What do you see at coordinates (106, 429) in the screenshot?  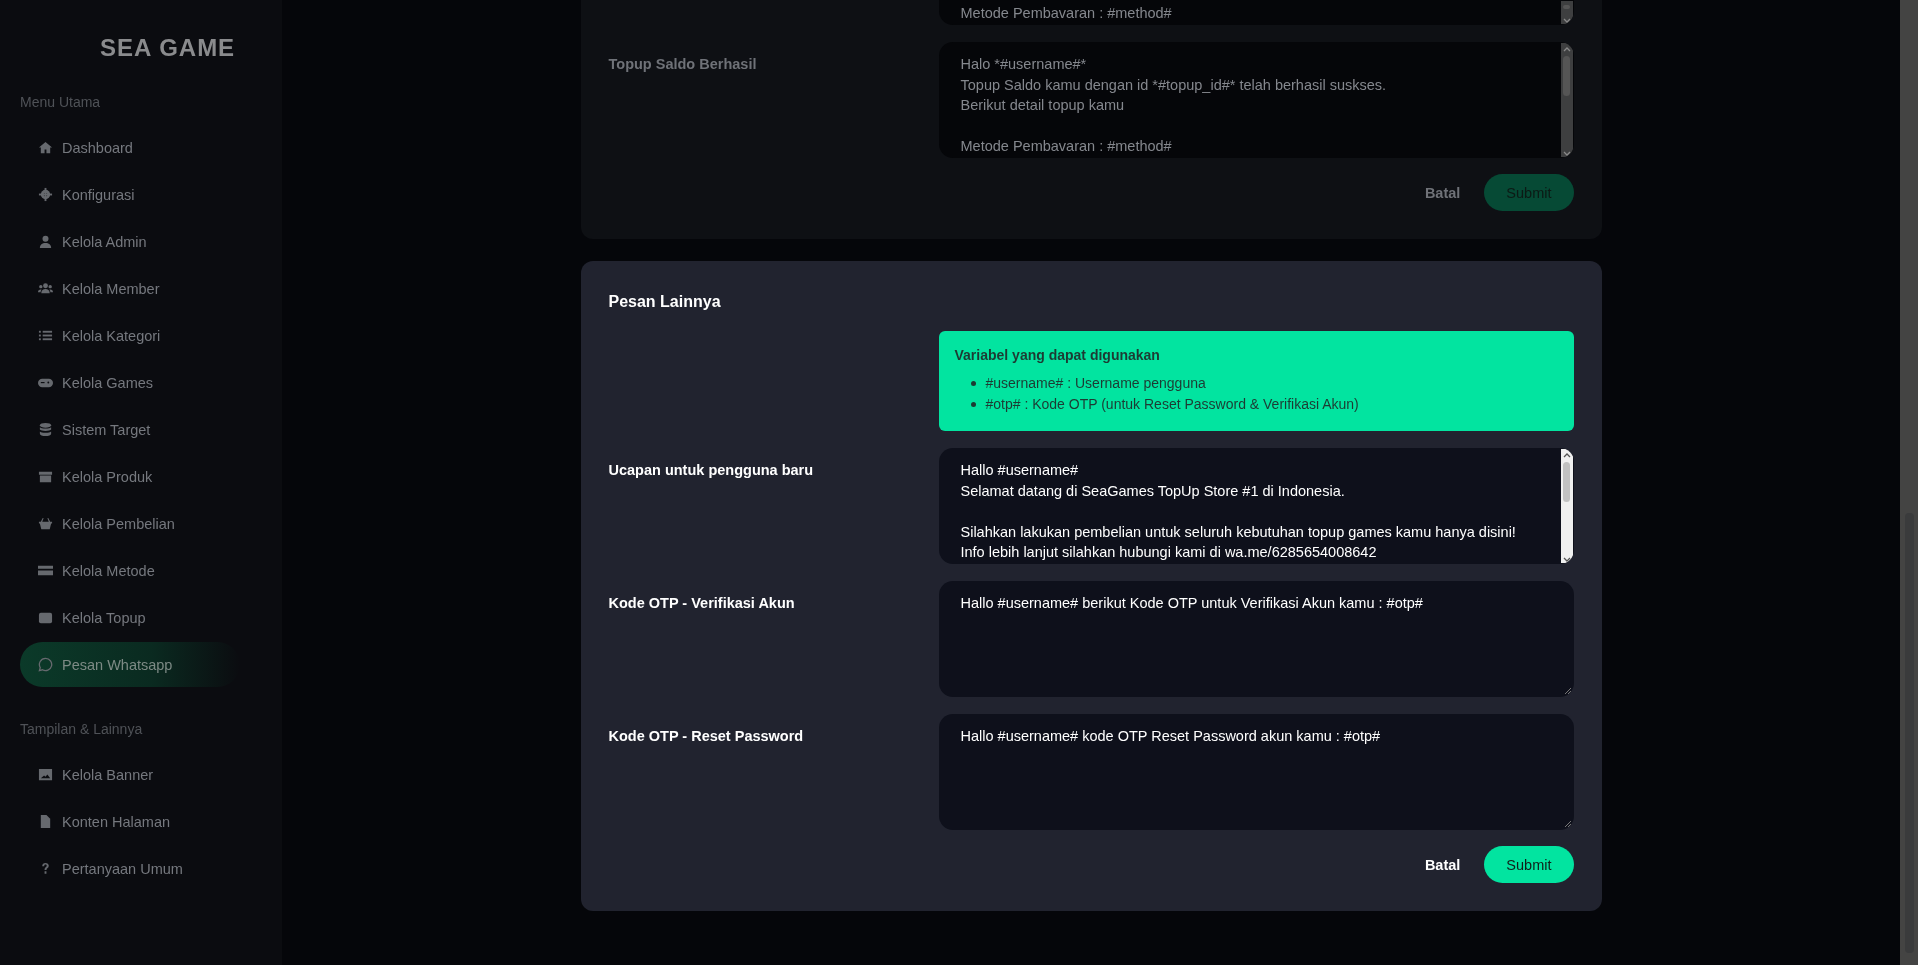 I see `sidebar-item-label: Sistem Target` at bounding box center [106, 429].